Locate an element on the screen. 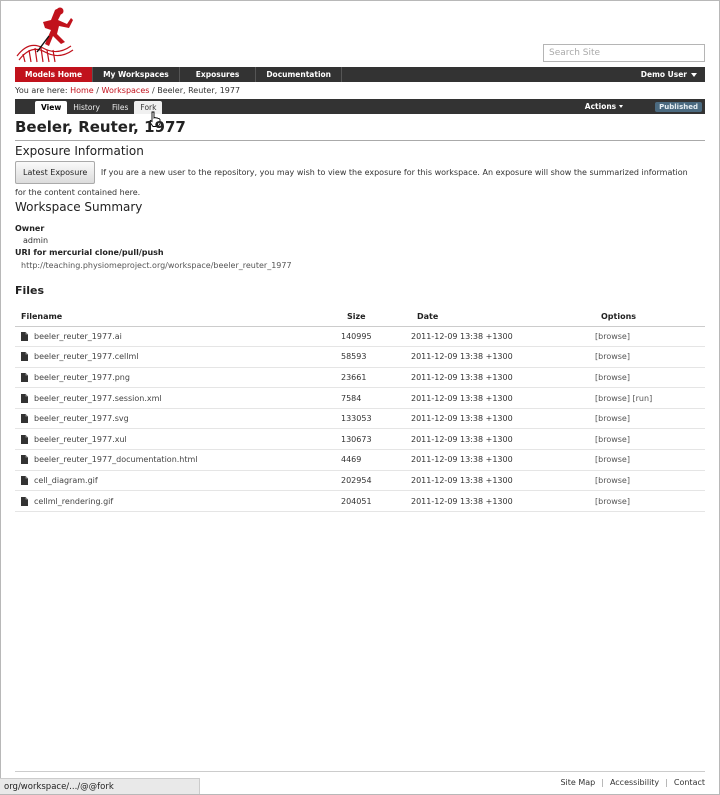 Image resolution: width=720 pixels, height=795 pixels. nav-my-workspaces: My Workspaces is located at coordinates (136, 74).